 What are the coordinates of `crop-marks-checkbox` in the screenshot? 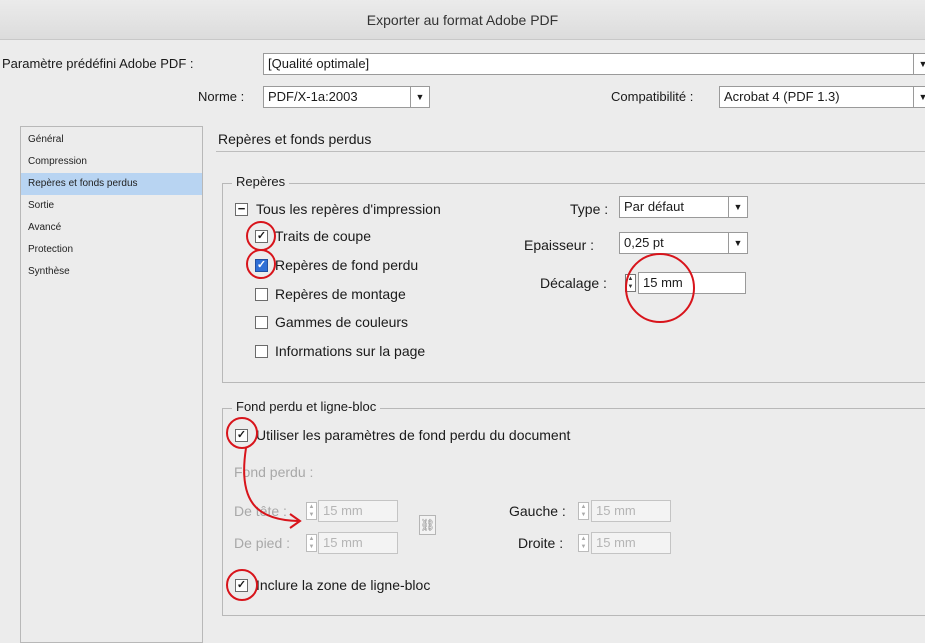 It's located at (261, 236).